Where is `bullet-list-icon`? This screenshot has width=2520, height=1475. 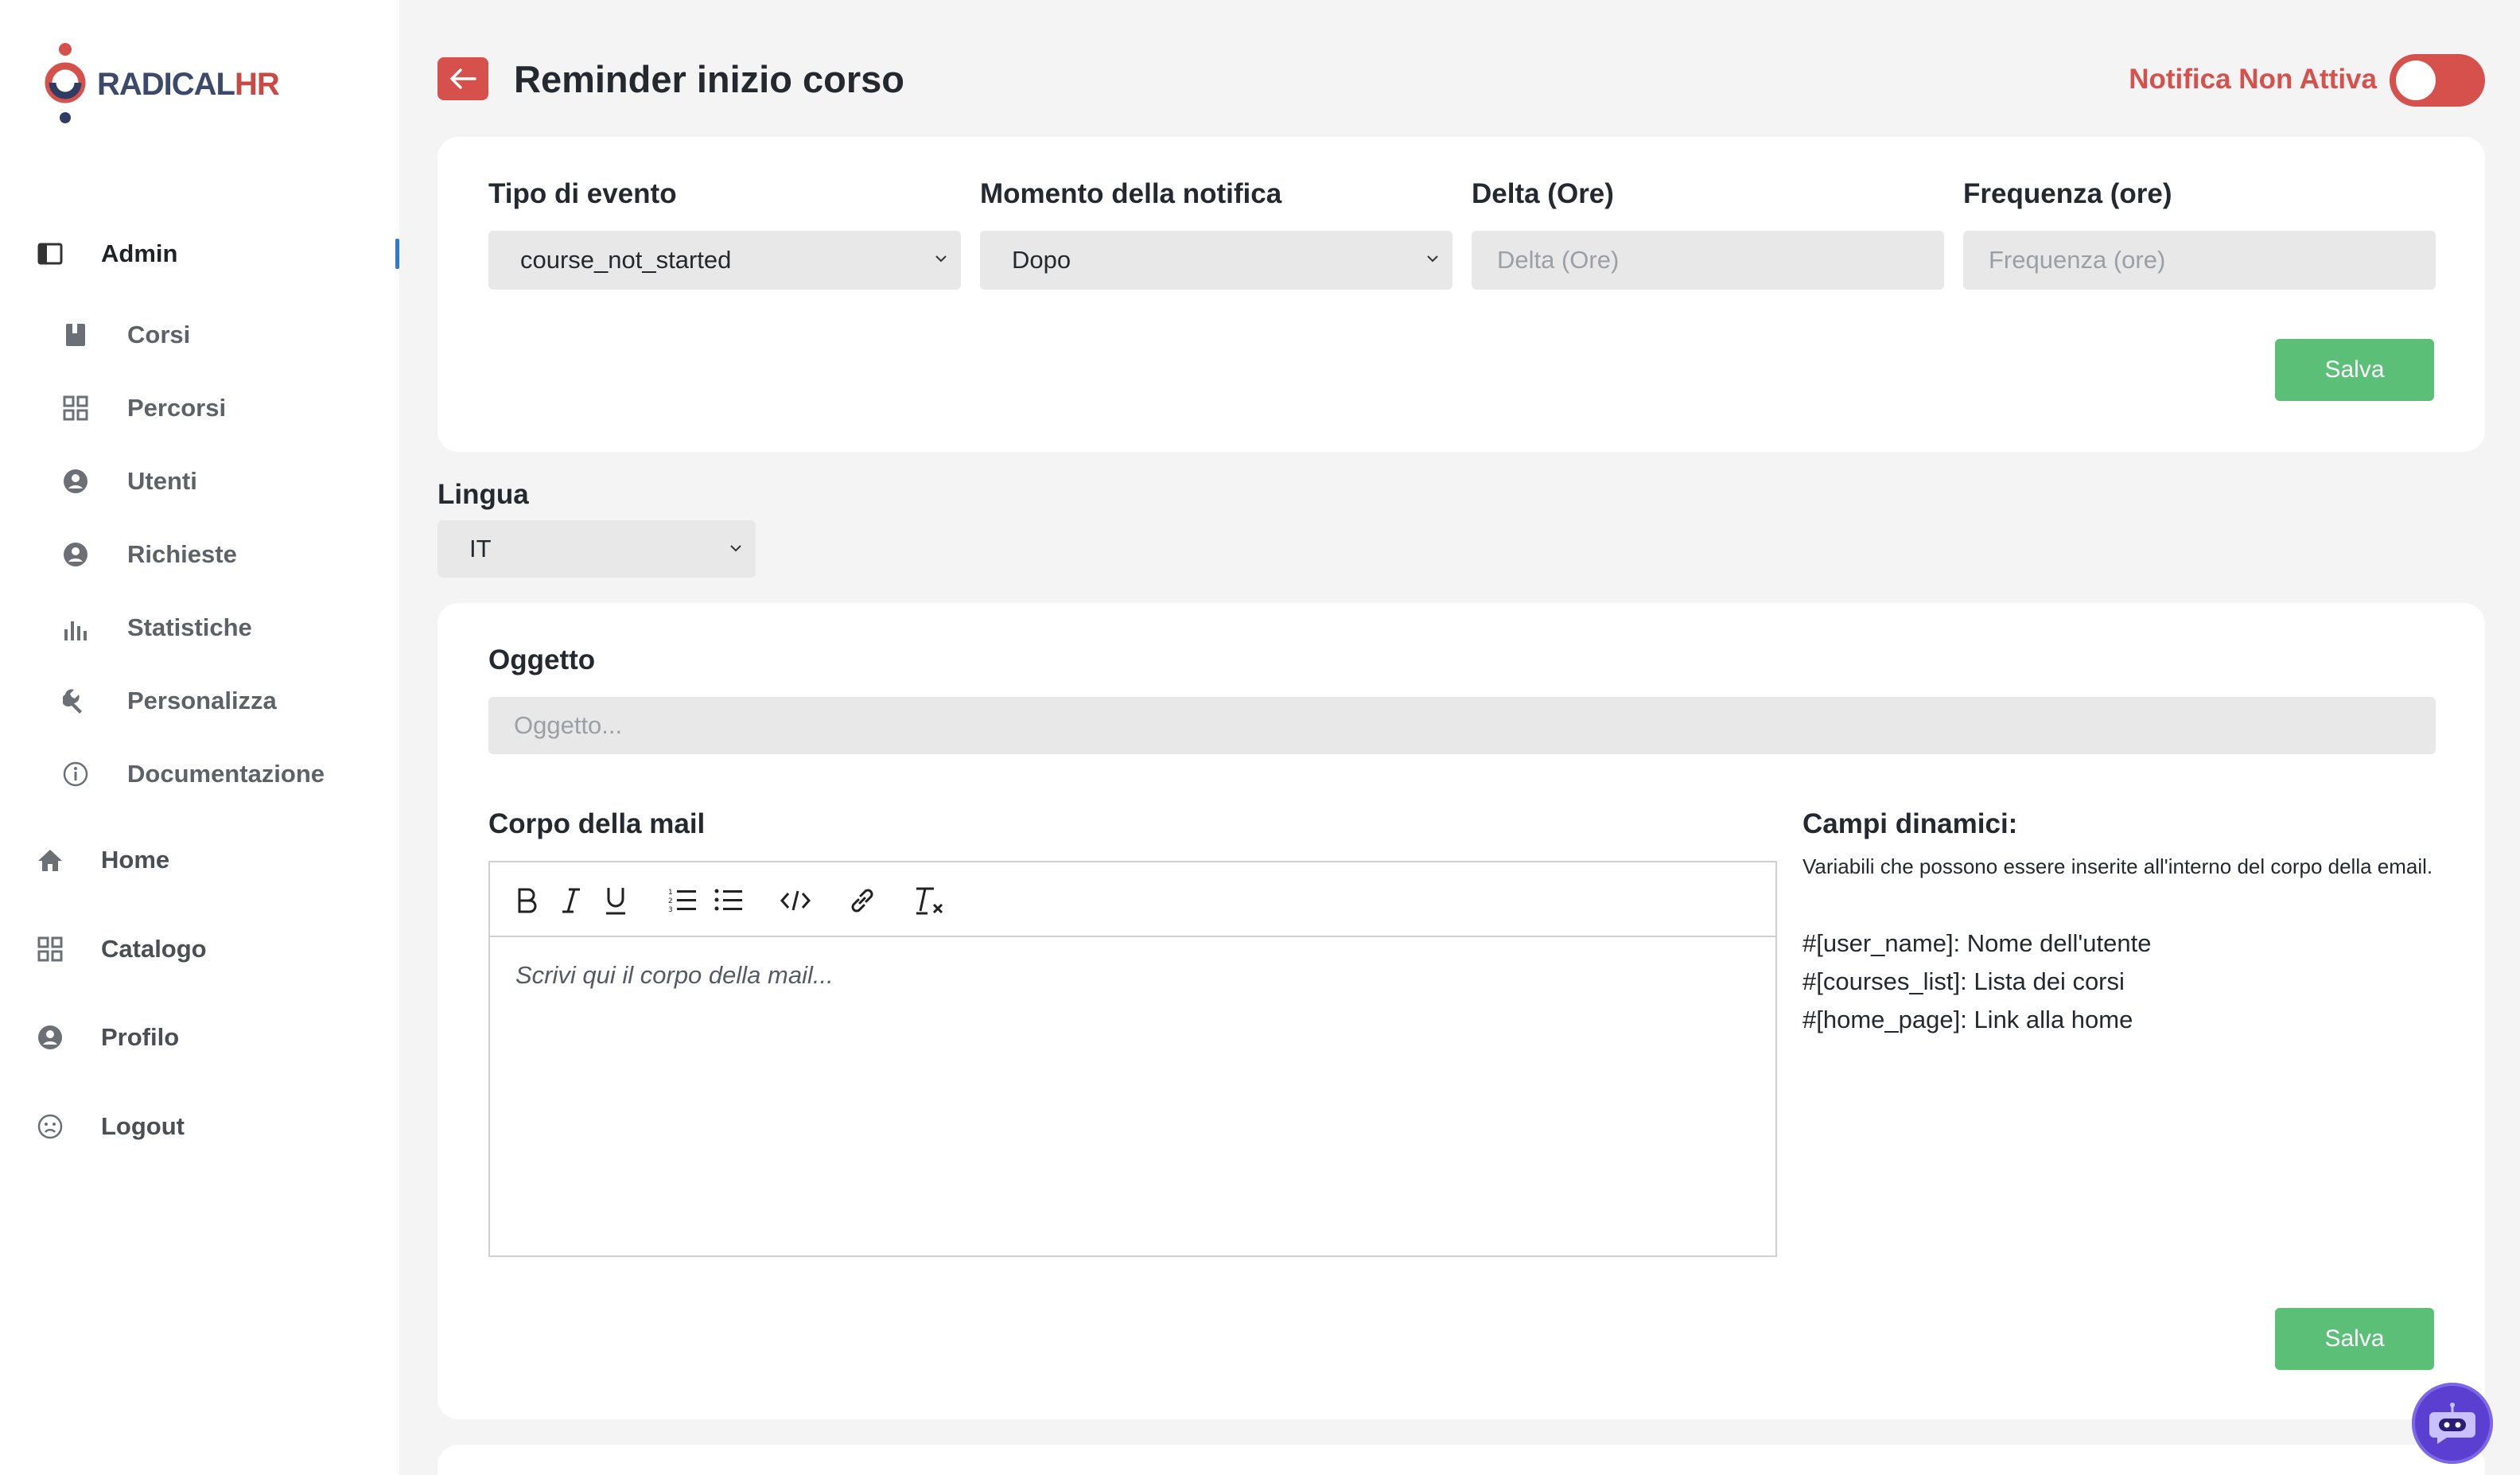
bullet-list-icon is located at coordinates (729, 901).